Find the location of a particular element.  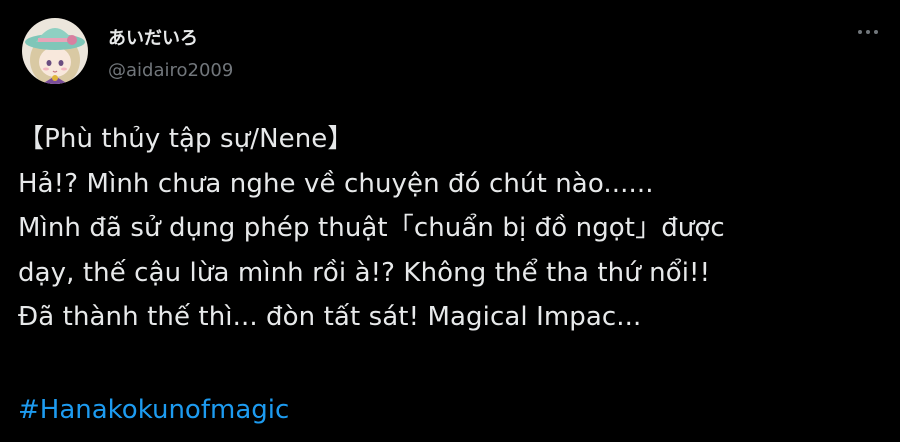

avatar-icon is located at coordinates (55, 51).